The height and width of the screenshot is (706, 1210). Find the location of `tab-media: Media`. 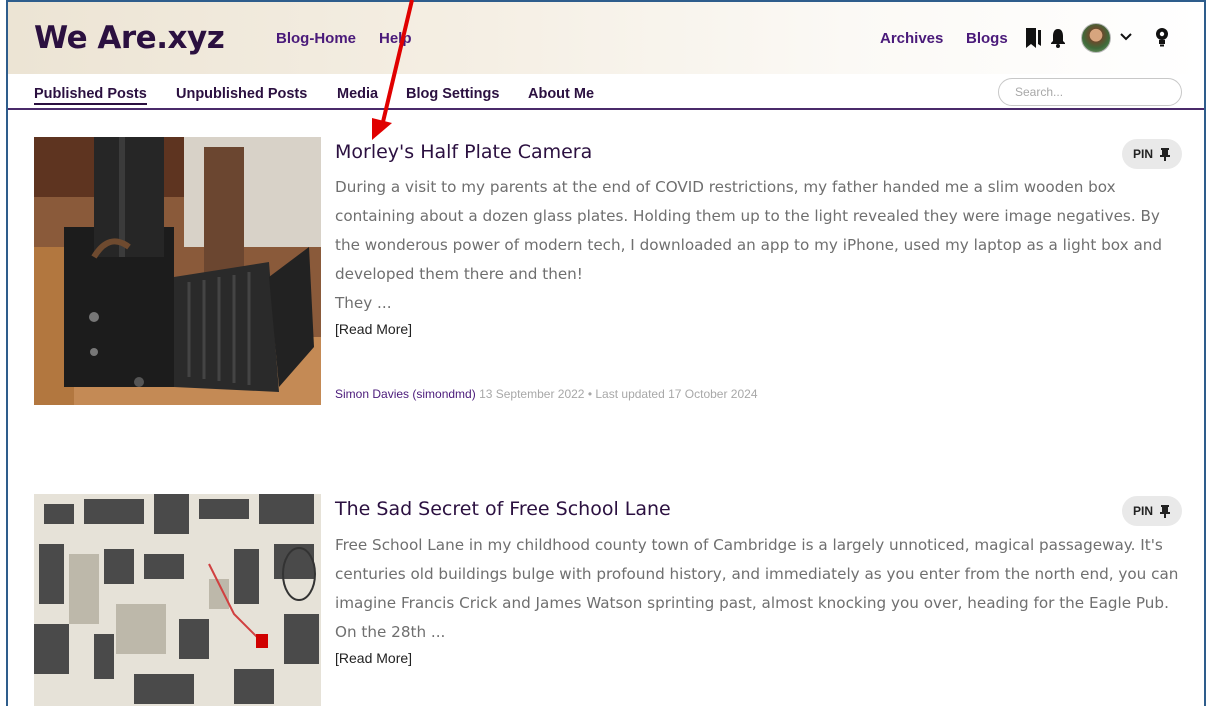

tab-media: Media is located at coordinates (357, 94).